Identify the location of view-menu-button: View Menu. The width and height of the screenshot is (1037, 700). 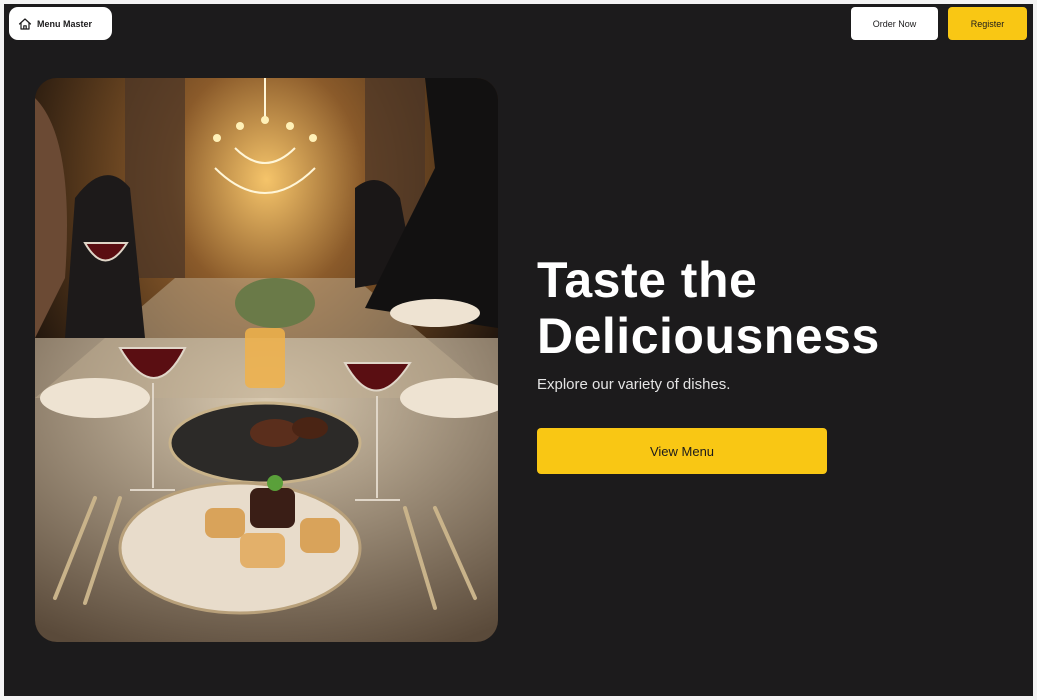
(682, 451).